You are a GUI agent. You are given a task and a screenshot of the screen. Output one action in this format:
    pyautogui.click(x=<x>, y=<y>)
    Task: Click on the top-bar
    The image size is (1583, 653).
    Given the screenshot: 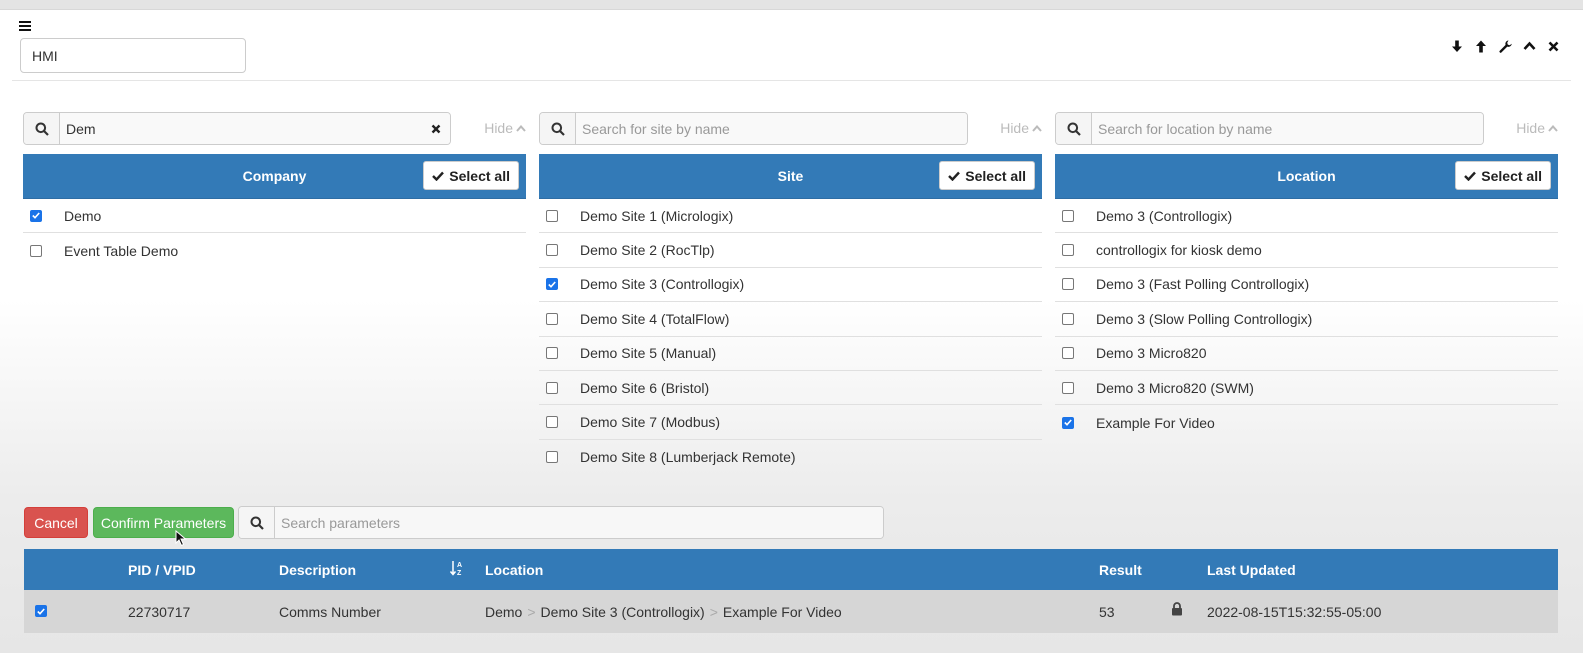 What is the action you would take?
    pyautogui.click(x=791, y=5)
    